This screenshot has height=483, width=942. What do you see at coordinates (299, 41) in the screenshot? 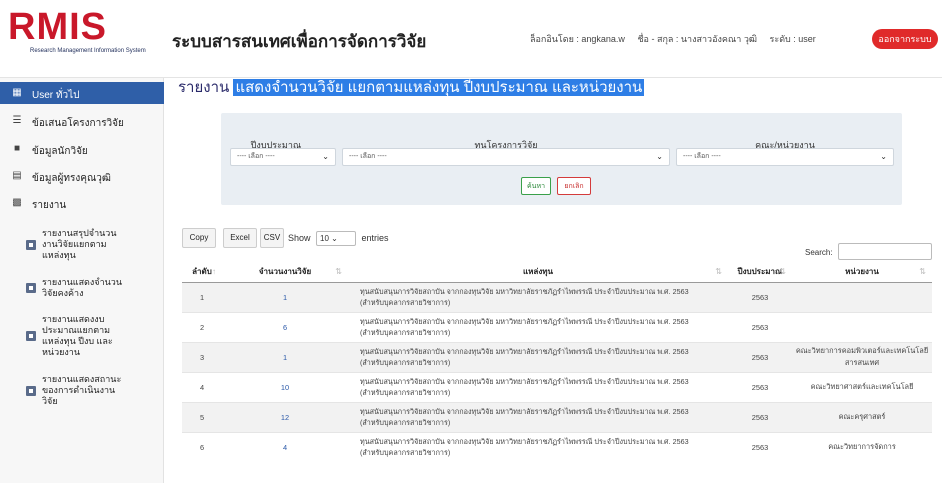
I see `app-title: ระบบสารสนเทศเพื่อการจัดการวิจัย` at bounding box center [299, 41].